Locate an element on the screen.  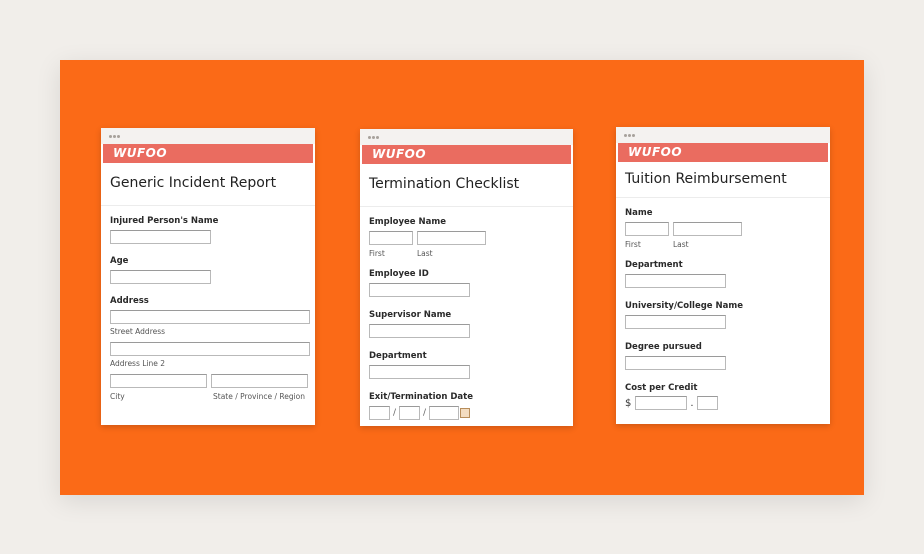
field-sublabel: City is located at coordinates (117, 396).